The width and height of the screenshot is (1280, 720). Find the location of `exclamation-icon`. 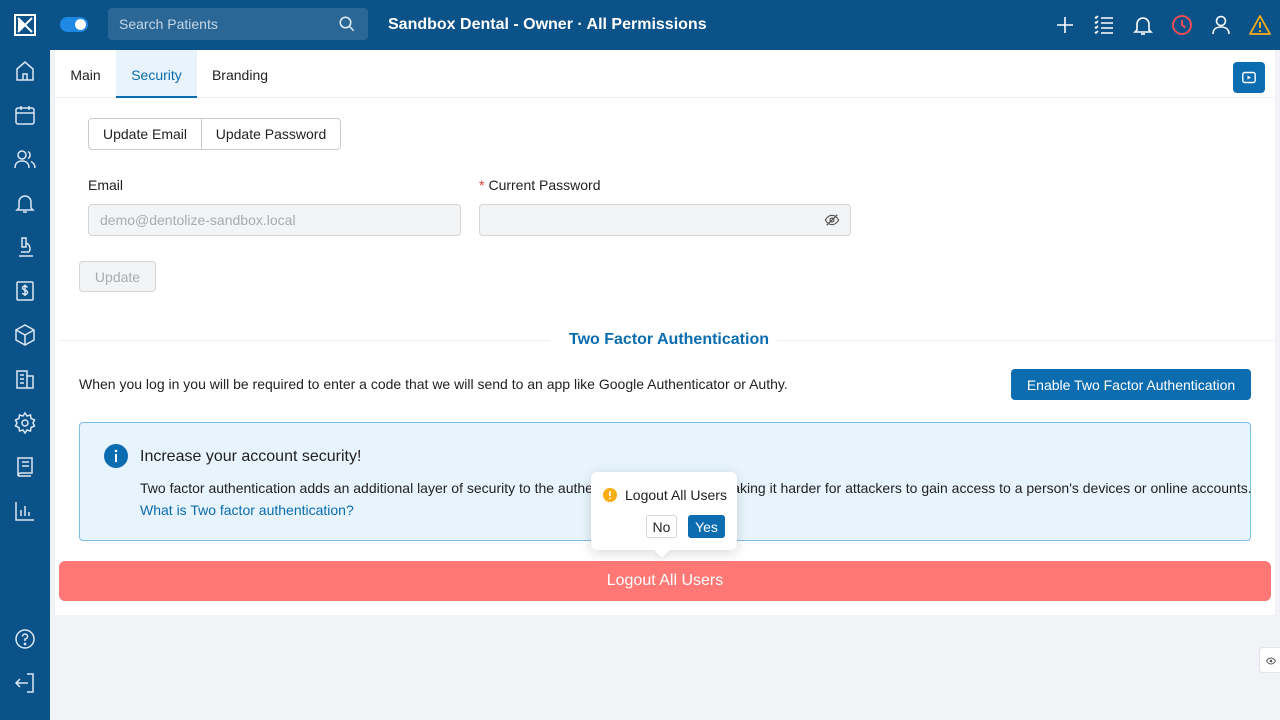

exclamation-icon is located at coordinates (610, 495).